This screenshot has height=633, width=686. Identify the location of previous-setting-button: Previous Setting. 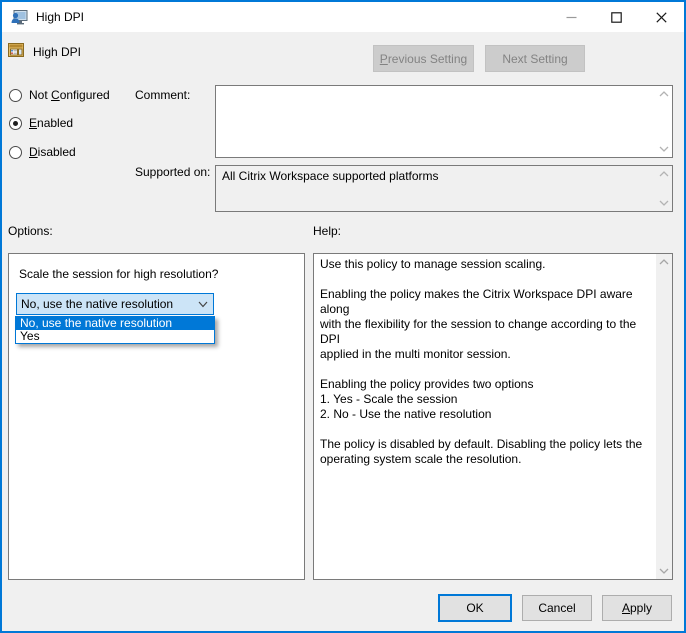
(423, 58).